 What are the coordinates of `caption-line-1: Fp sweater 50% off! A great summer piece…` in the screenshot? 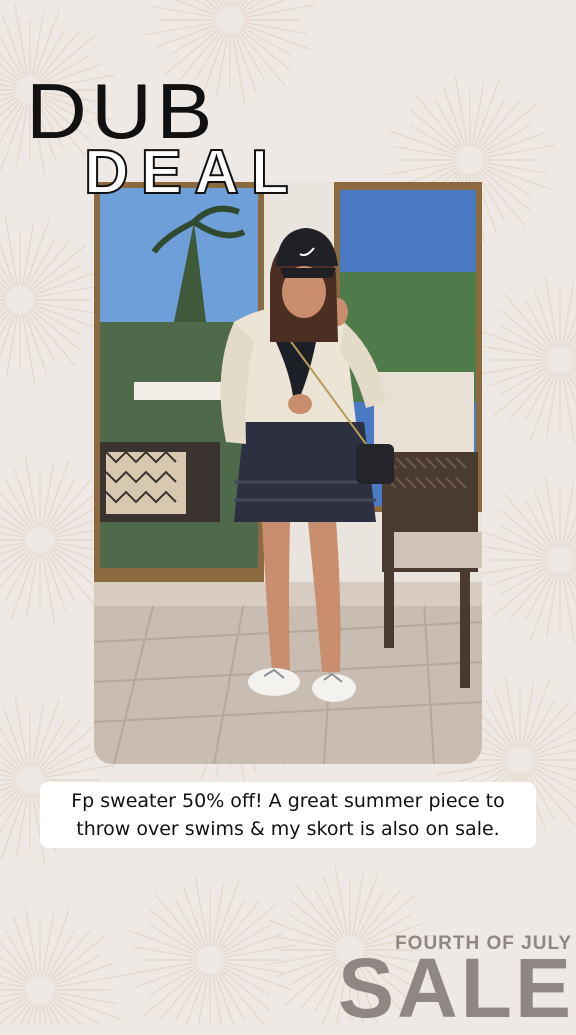 It's located at (288, 801).